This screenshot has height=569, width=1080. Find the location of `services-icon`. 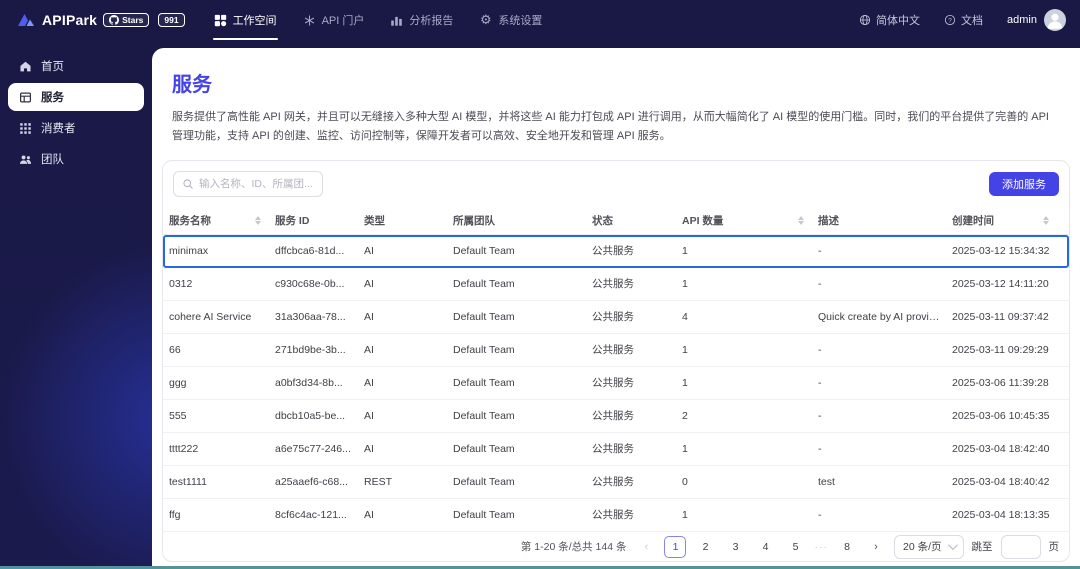

services-icon is located at coordinates (25, 97).